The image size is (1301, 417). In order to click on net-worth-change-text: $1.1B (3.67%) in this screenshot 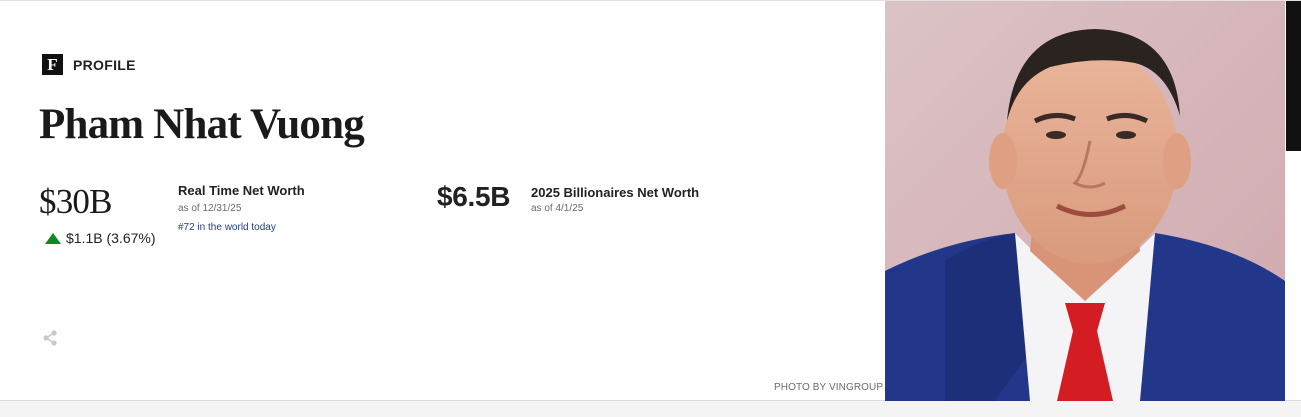, I will do `click(111, 238)`.